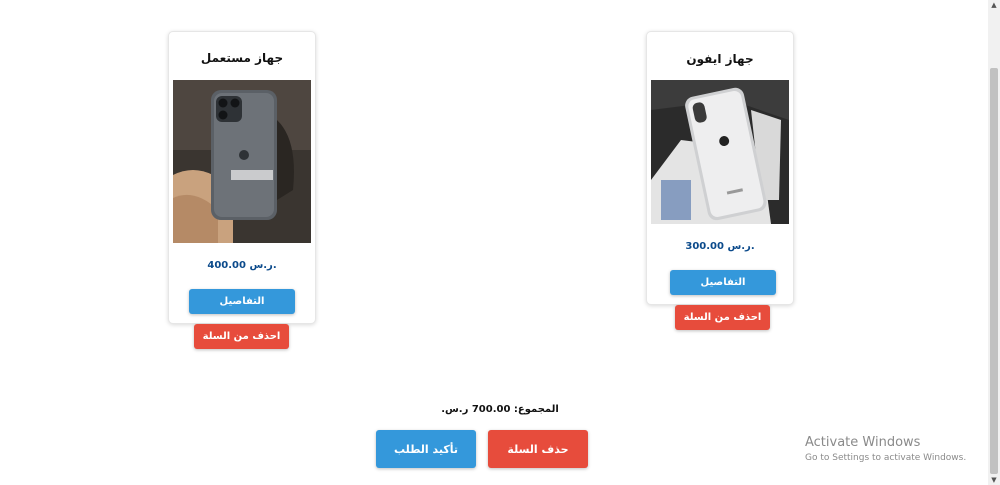  Describe the element at coordinates (476, 409) in the screenshot. I see `total-value: 700.00 ر.س.` at that location.